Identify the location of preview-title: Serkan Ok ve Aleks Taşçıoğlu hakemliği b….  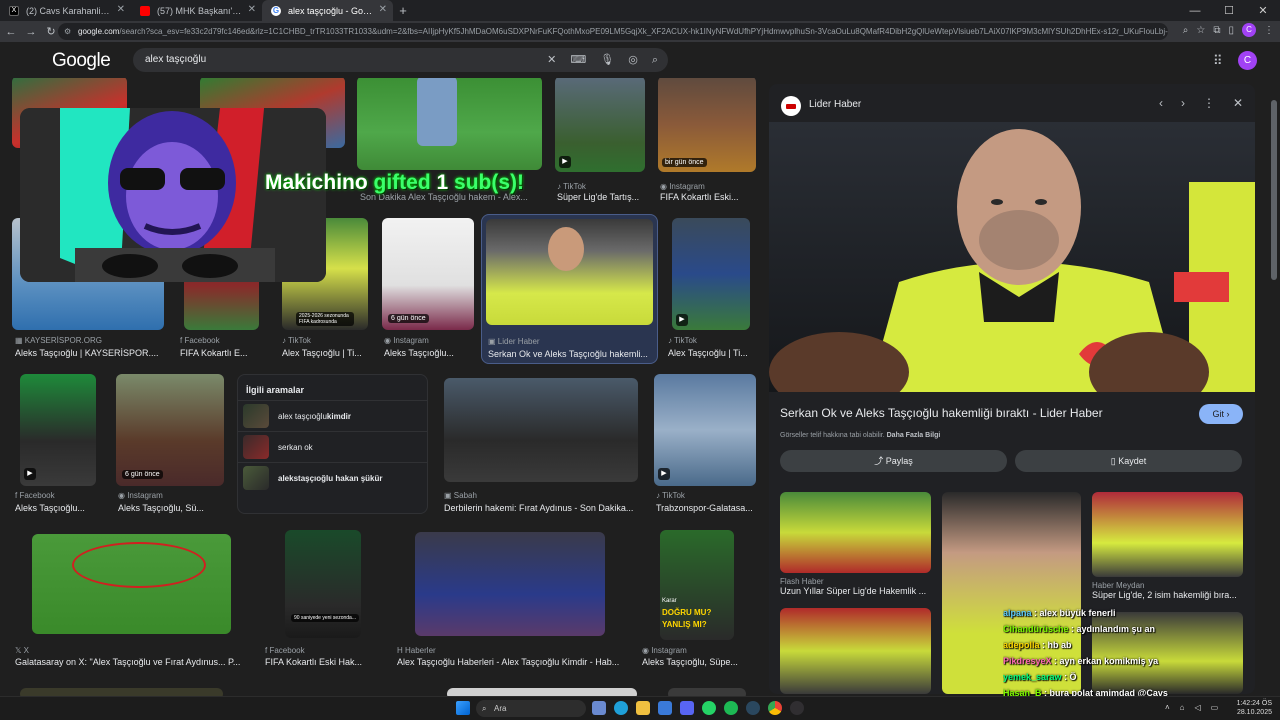
(980, 413).